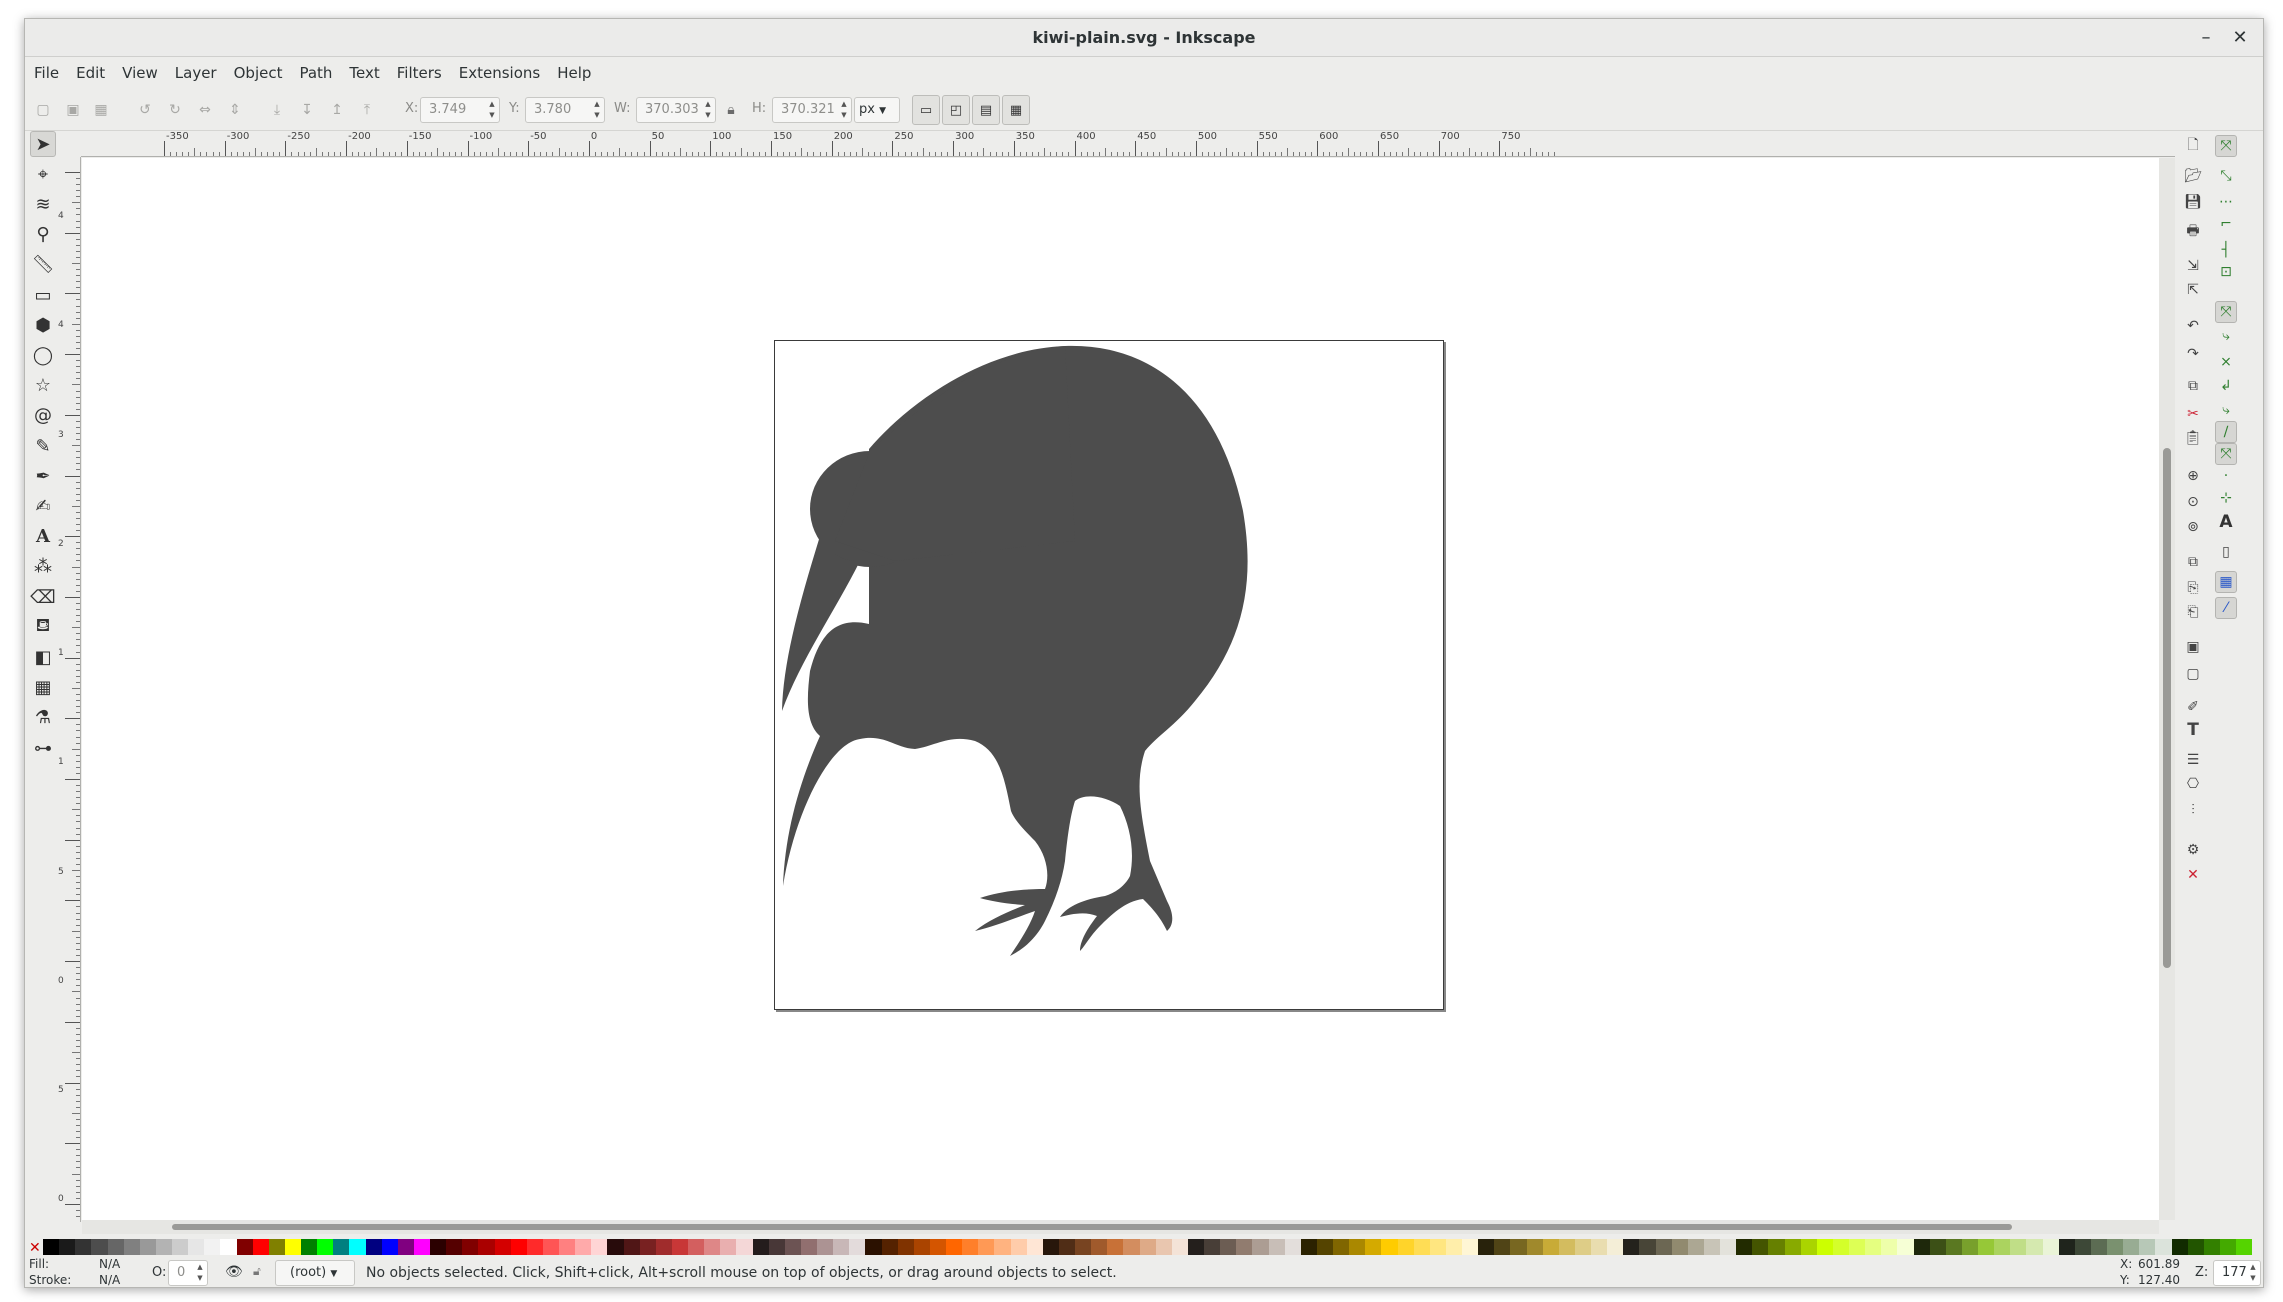 Image resolution: width=2283 pixels, height=1302 pixels. Describe the element at coordinates (43, 174) in the screenshot. I see `node-tool-icon: ⌖` at that location.